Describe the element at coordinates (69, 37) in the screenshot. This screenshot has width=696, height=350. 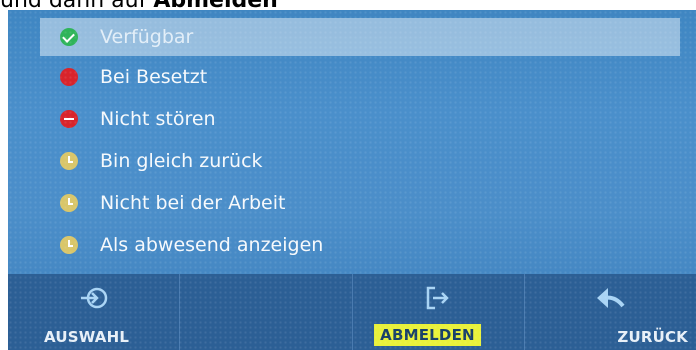
I see `available-check-icon` at that location.